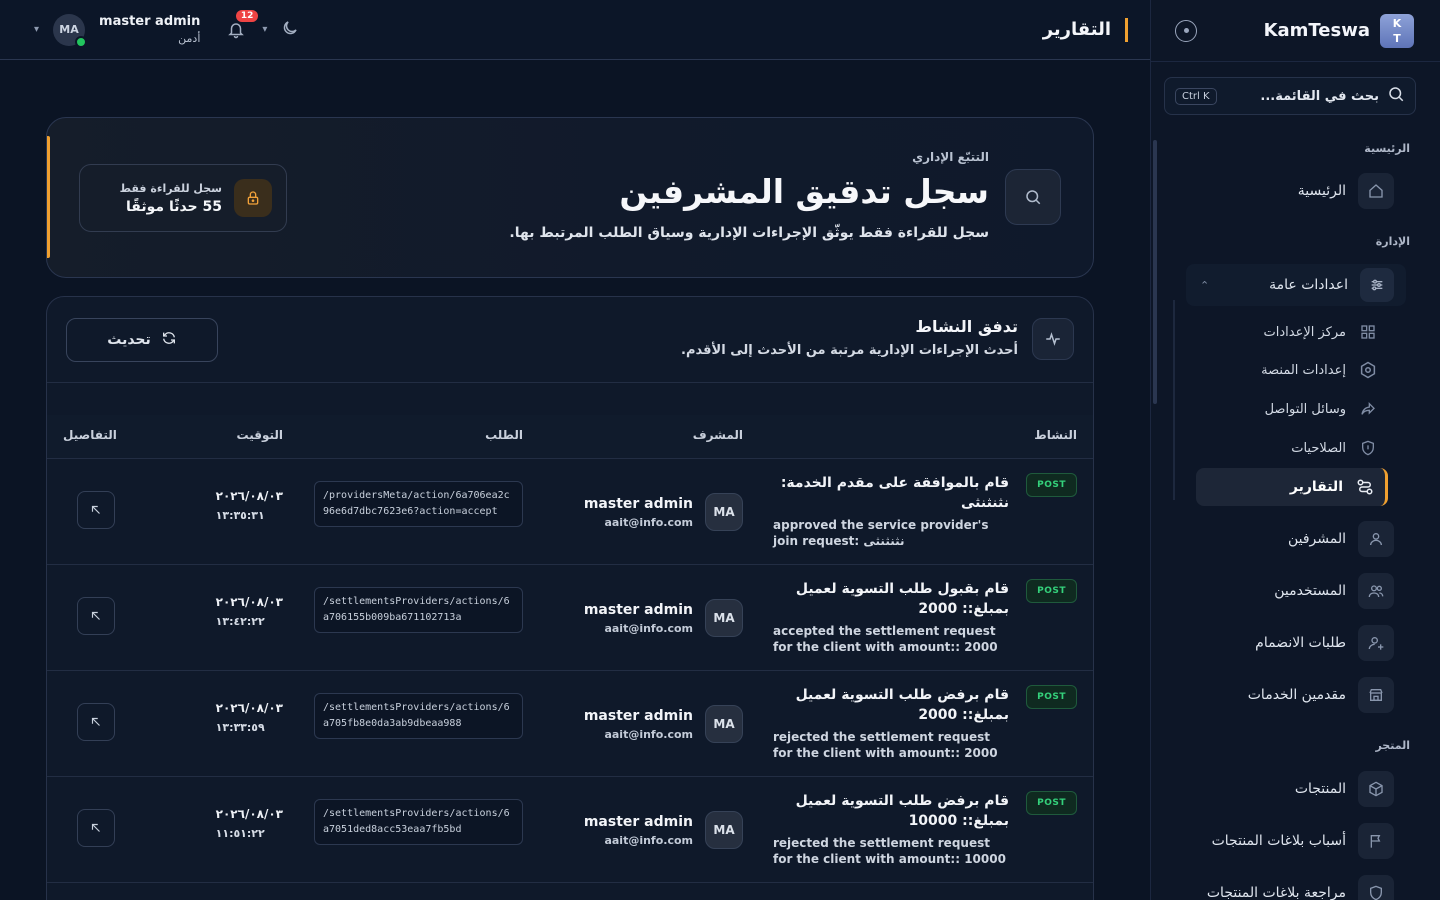  Describe the element at coordinates (90, 435) in the screenshot. I see `column-details: التفاصيل` at that location.